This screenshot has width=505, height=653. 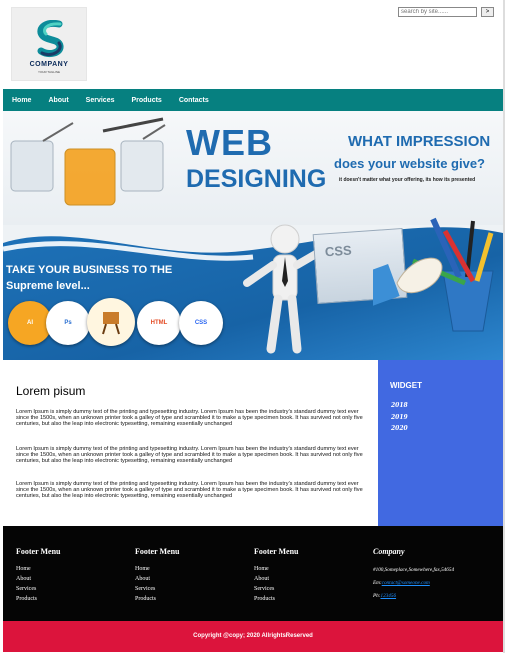 I want to click on widget-link-2018: 2018, so click(x=399, y=405).